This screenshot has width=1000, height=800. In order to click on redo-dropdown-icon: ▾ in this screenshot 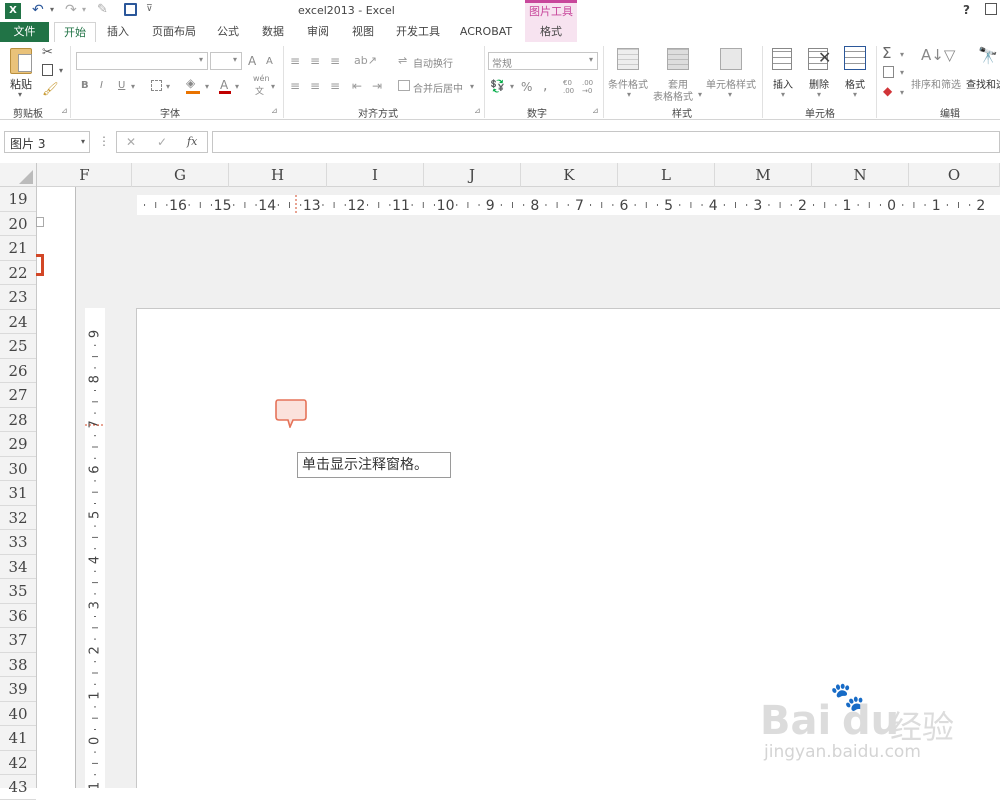, I will do `click(84, 9)`.